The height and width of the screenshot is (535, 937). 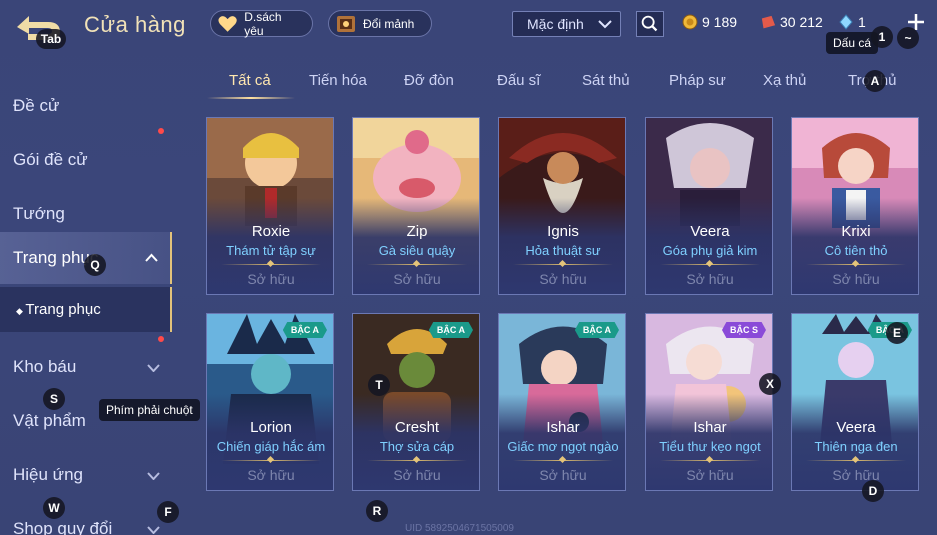 What do you see at coordinates (271, 231) in the screenshot?
I see `hero-name: Roxie` at bounding box center [271, 231].